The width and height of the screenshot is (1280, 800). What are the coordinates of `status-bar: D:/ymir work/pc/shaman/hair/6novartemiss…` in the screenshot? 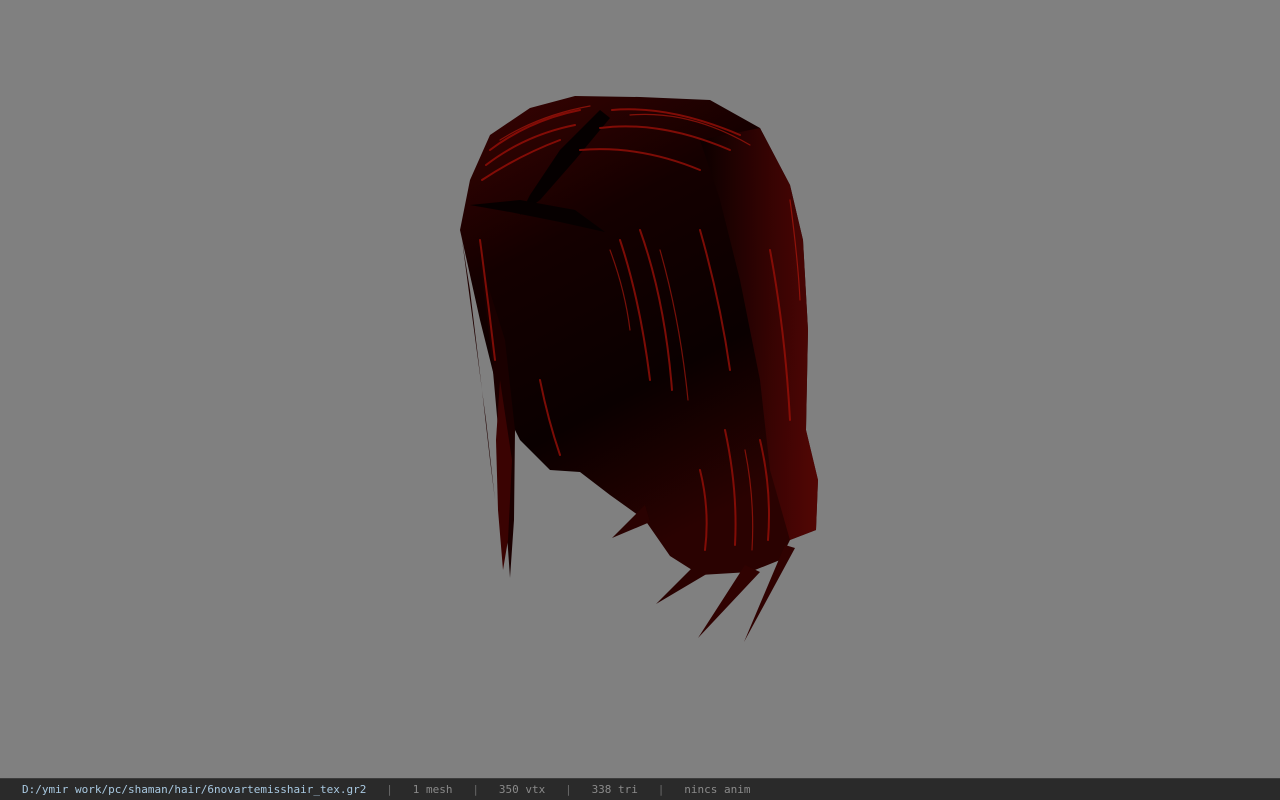 It's located at (640, 789).